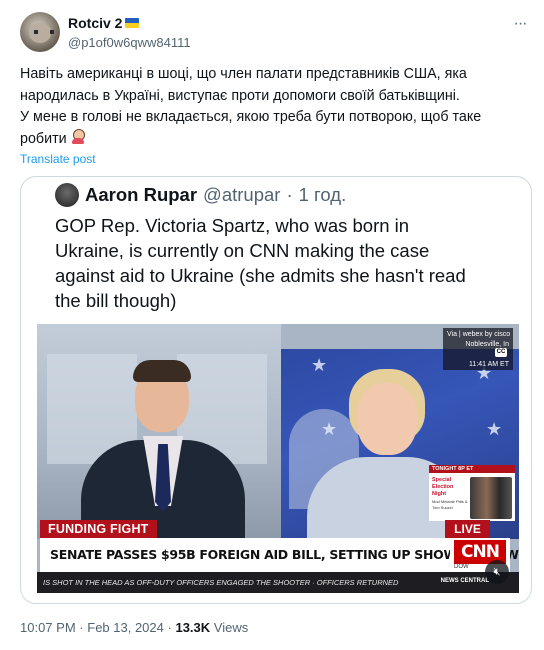 This screenshot has height=650, width=544. Describe the element at coordinates (200, 195) in the screenshot. I see `quoted-tweet-header: Aaron Rupar @atrupar · 1 год.` at that location.